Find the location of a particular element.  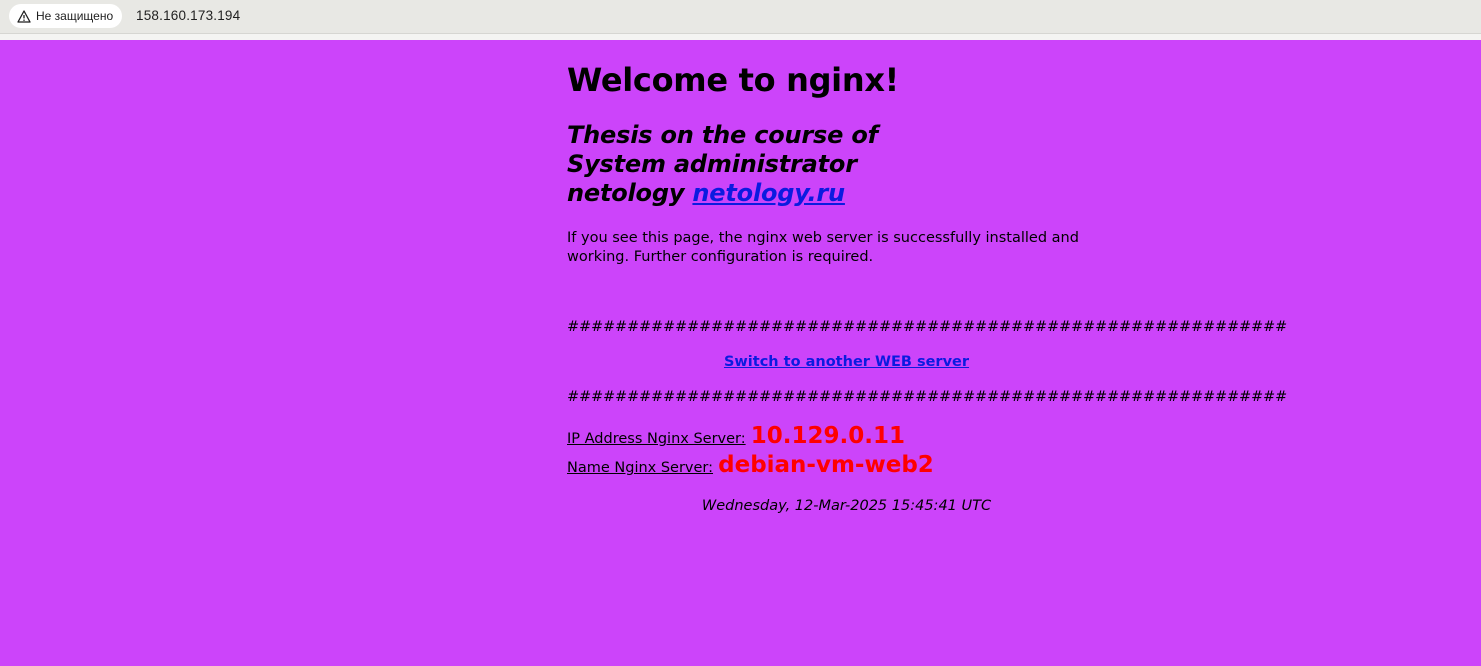

security-indicator: Не защищено is located at coordinates (66, 16).